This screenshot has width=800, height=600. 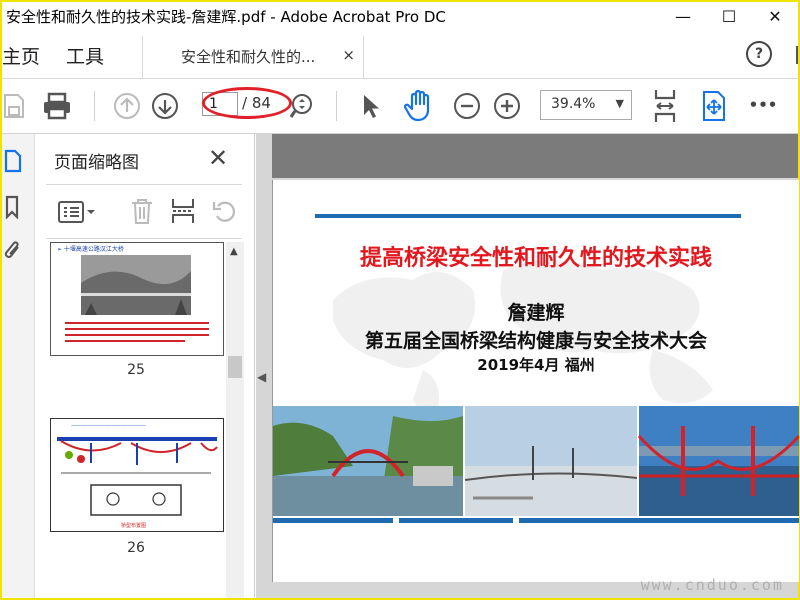 I want to click on tab-row: 主页 工具 安全性和耐久性的... × ?, so click(x=400, y=54).